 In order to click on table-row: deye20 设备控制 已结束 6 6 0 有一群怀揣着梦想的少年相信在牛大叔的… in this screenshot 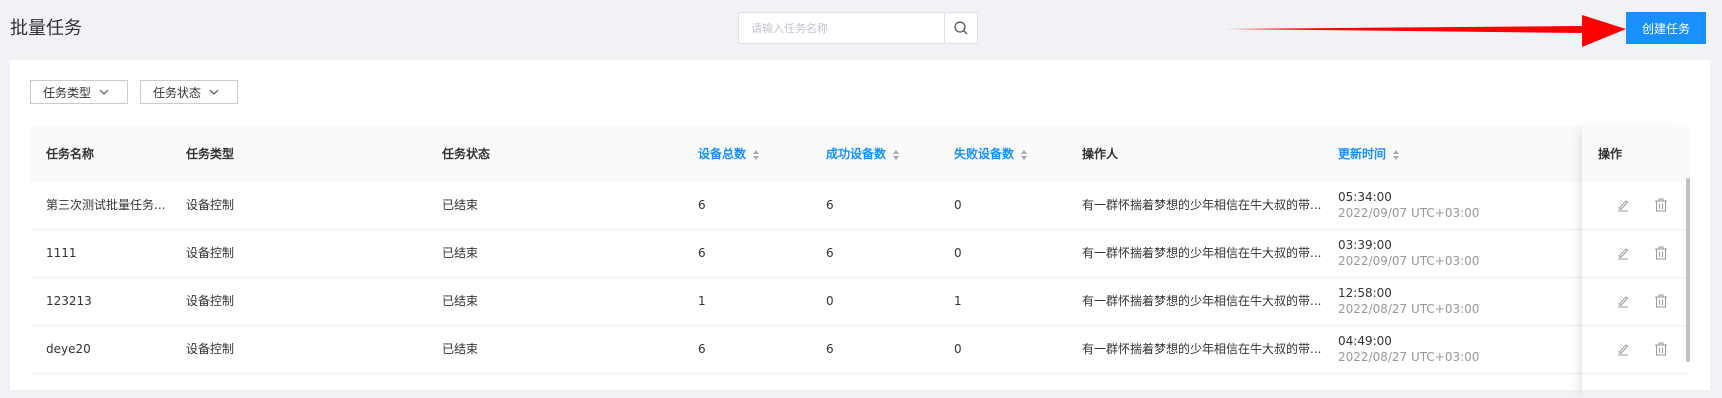, I will do `click(860, 350)`.